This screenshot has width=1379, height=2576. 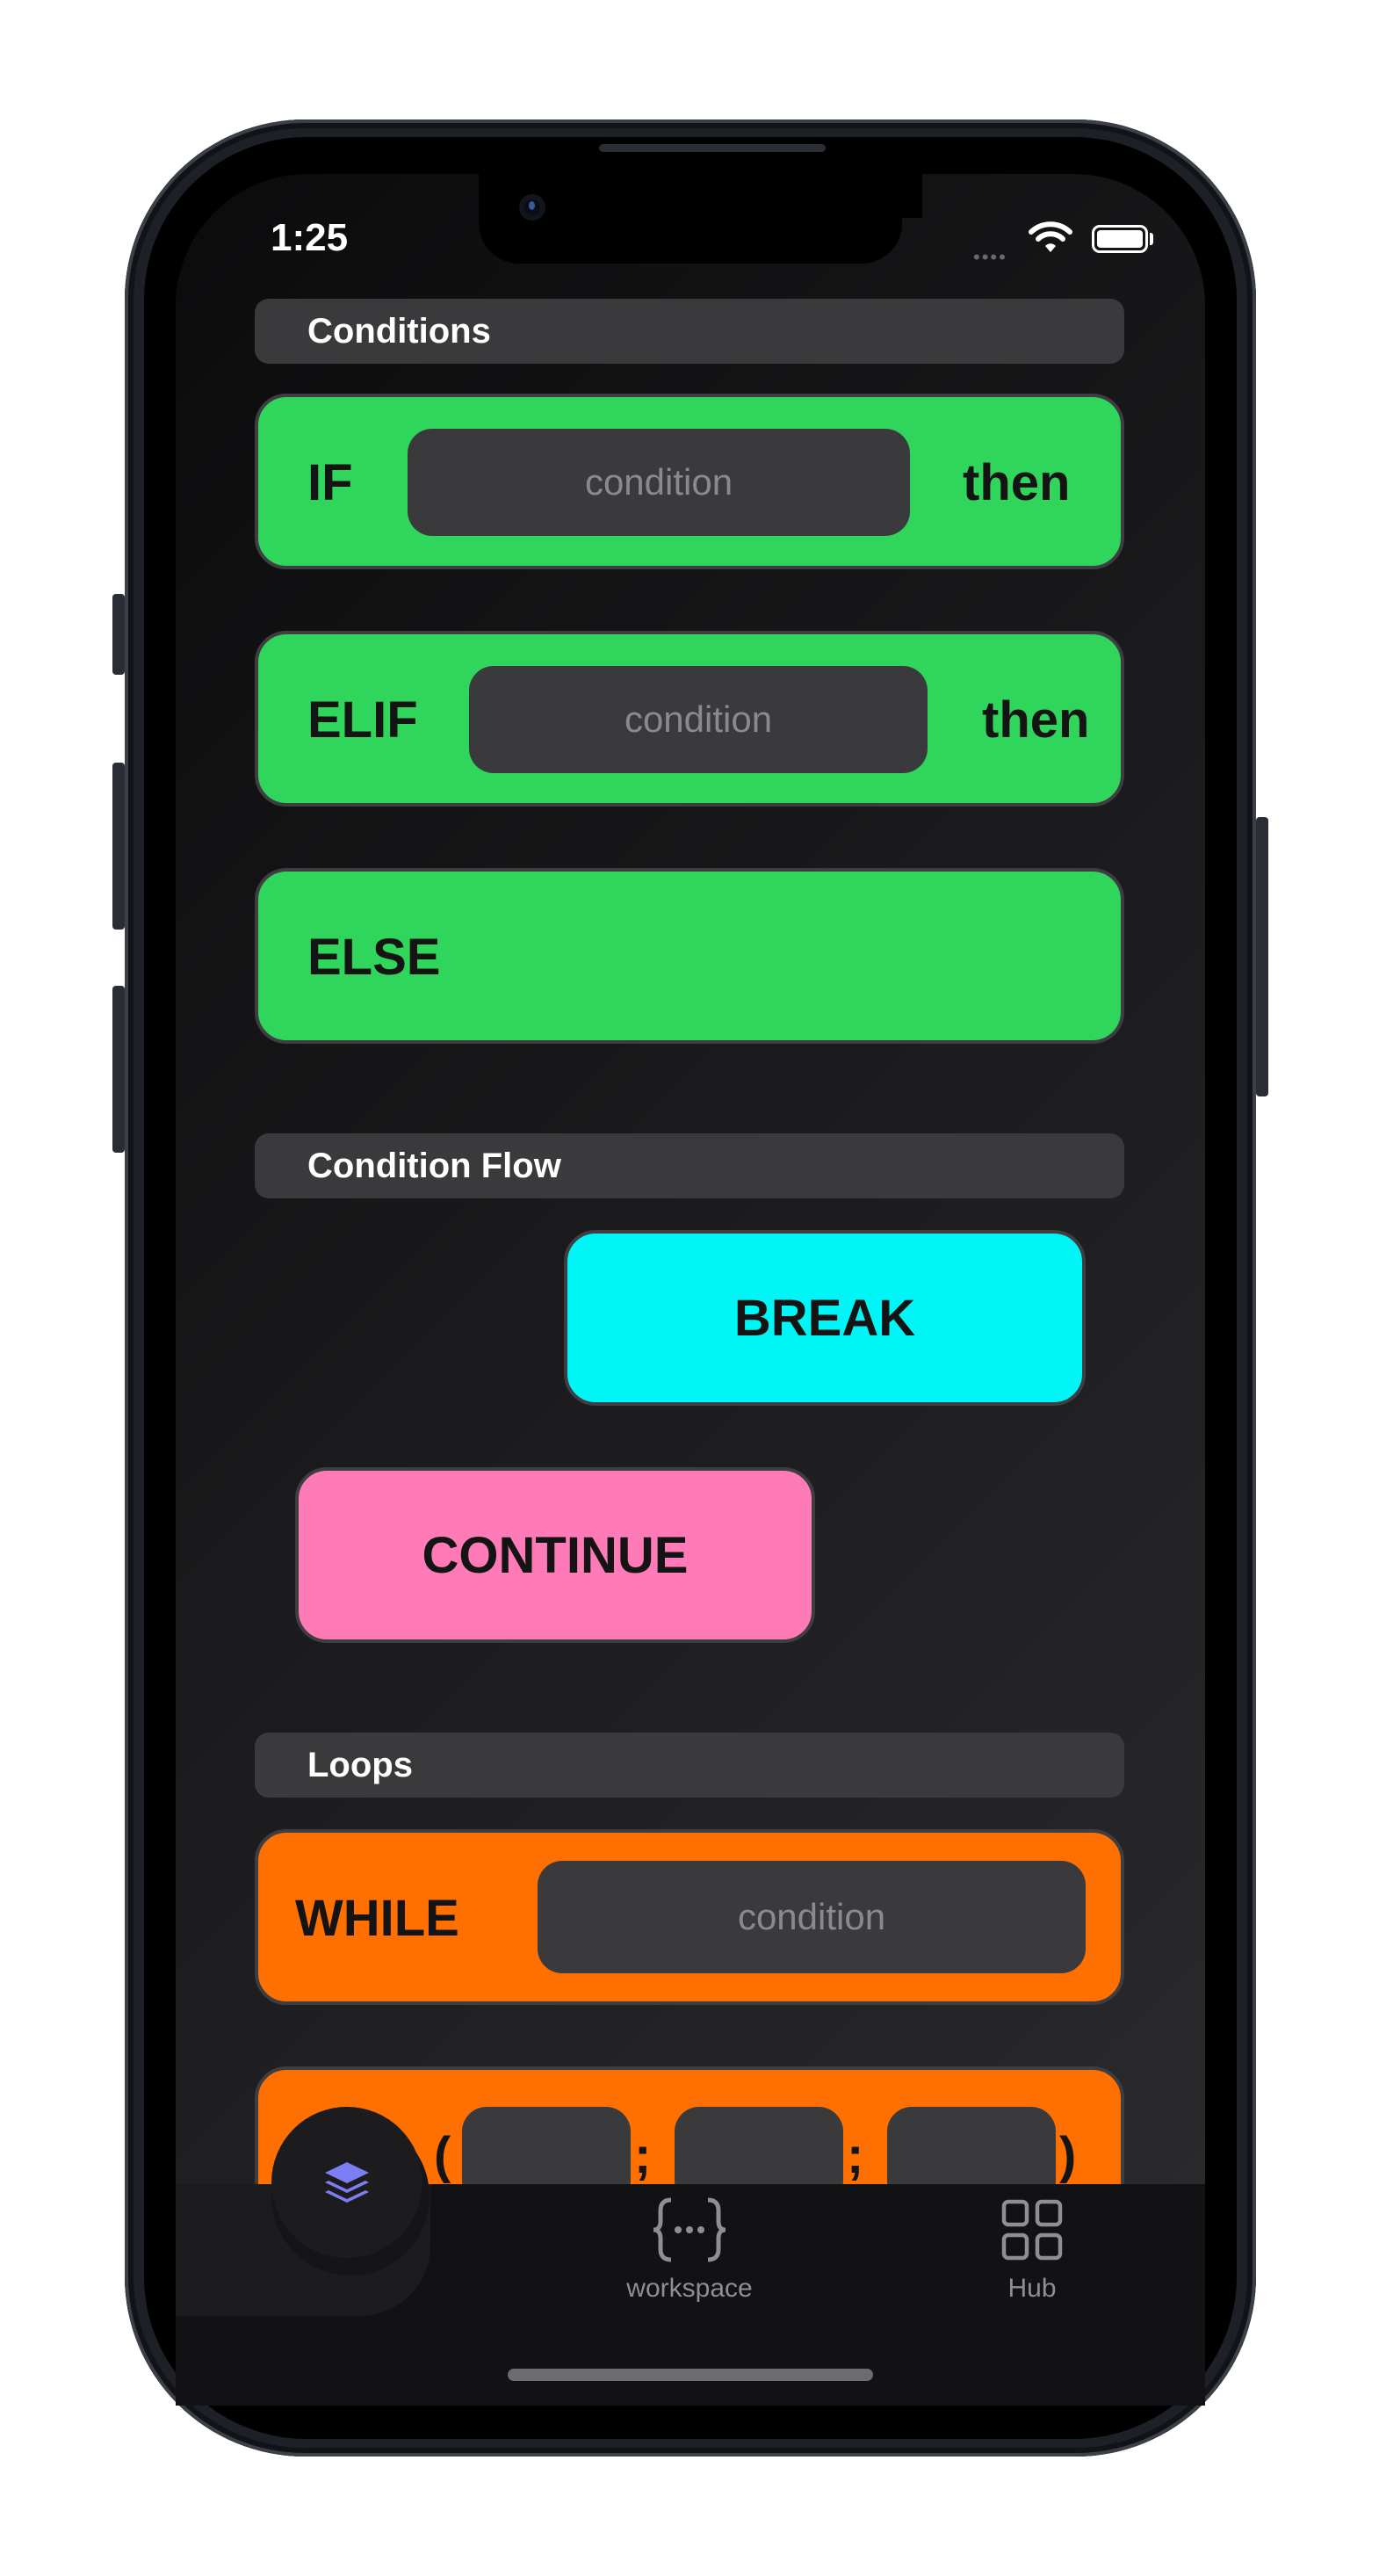 What do you see at coordinates (118, 846) in the screenshot?
I see `side-button-volume-up` at bounding box center [118, 846].